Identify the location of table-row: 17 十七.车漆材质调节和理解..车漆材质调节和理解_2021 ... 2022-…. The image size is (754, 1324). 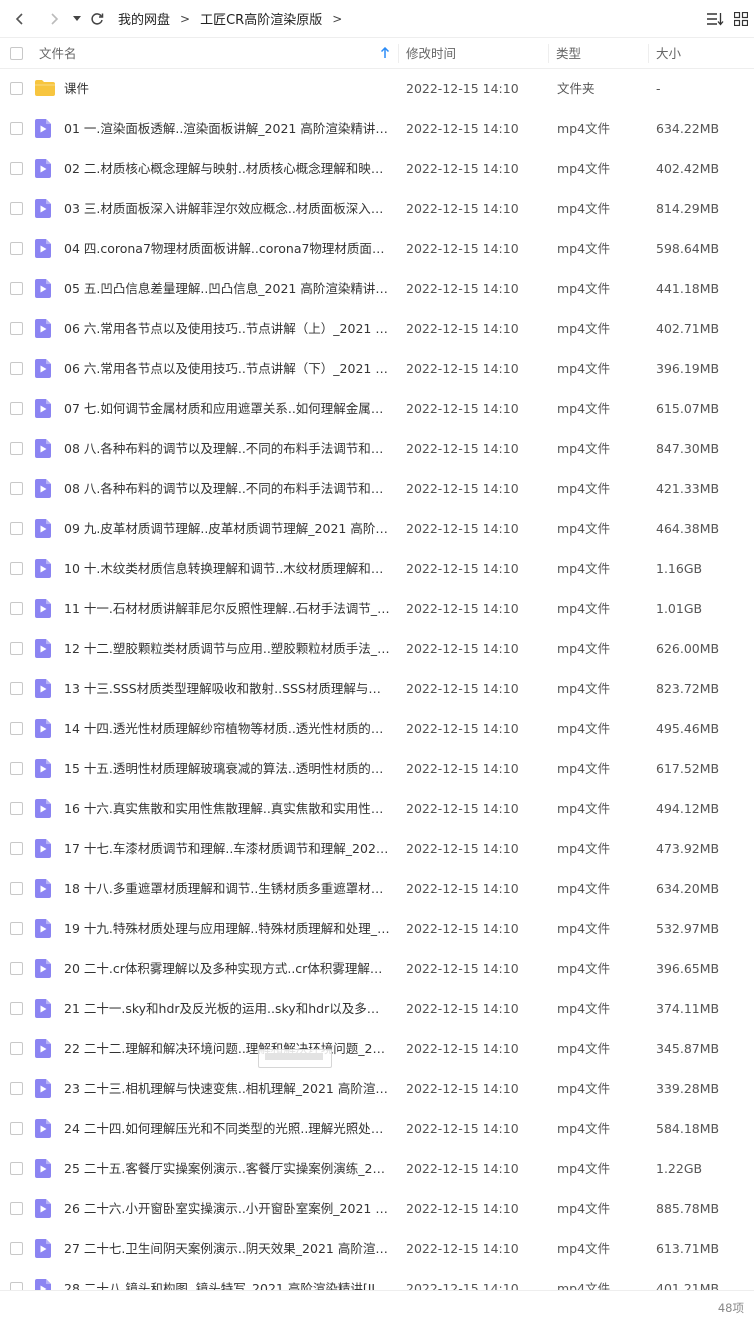
(377, 849).